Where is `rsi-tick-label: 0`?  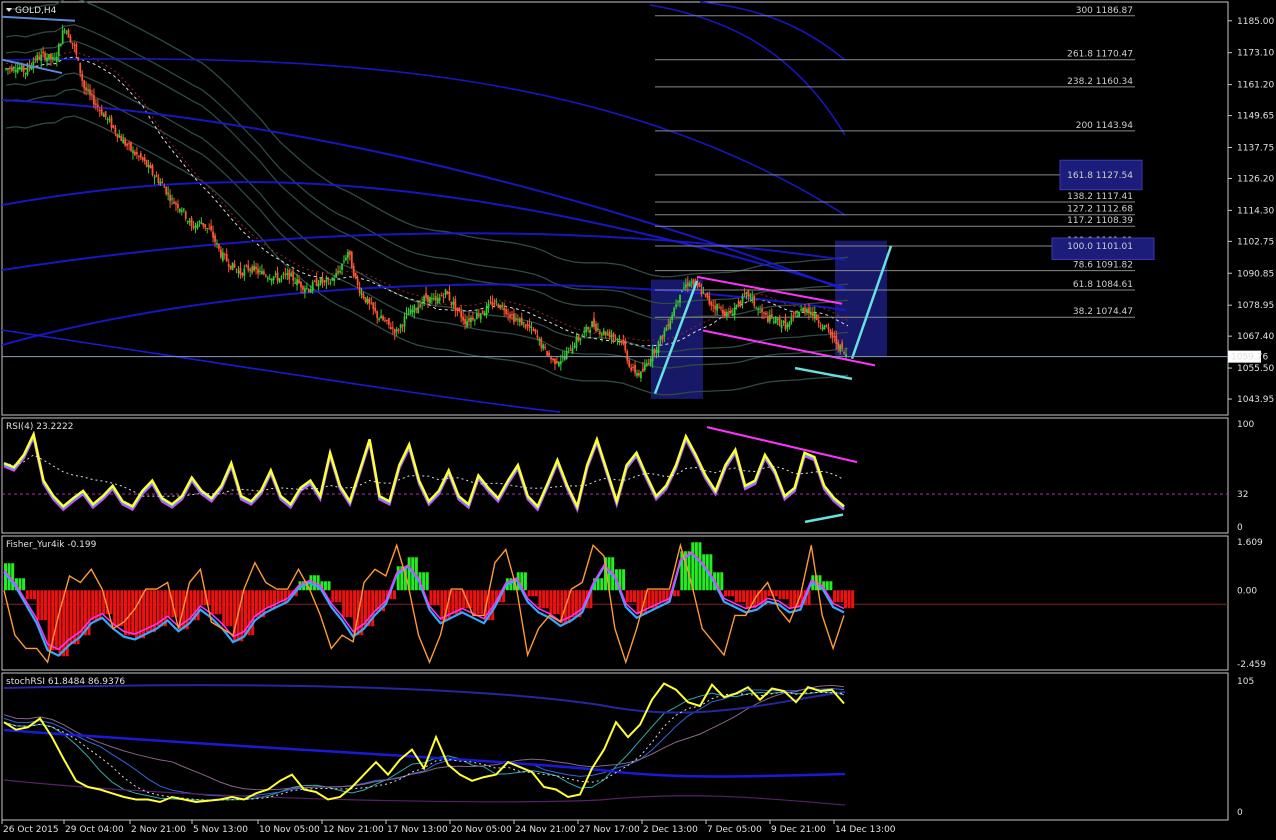
rsi-tick-label: 0 is located at coordinates (1240, 528).